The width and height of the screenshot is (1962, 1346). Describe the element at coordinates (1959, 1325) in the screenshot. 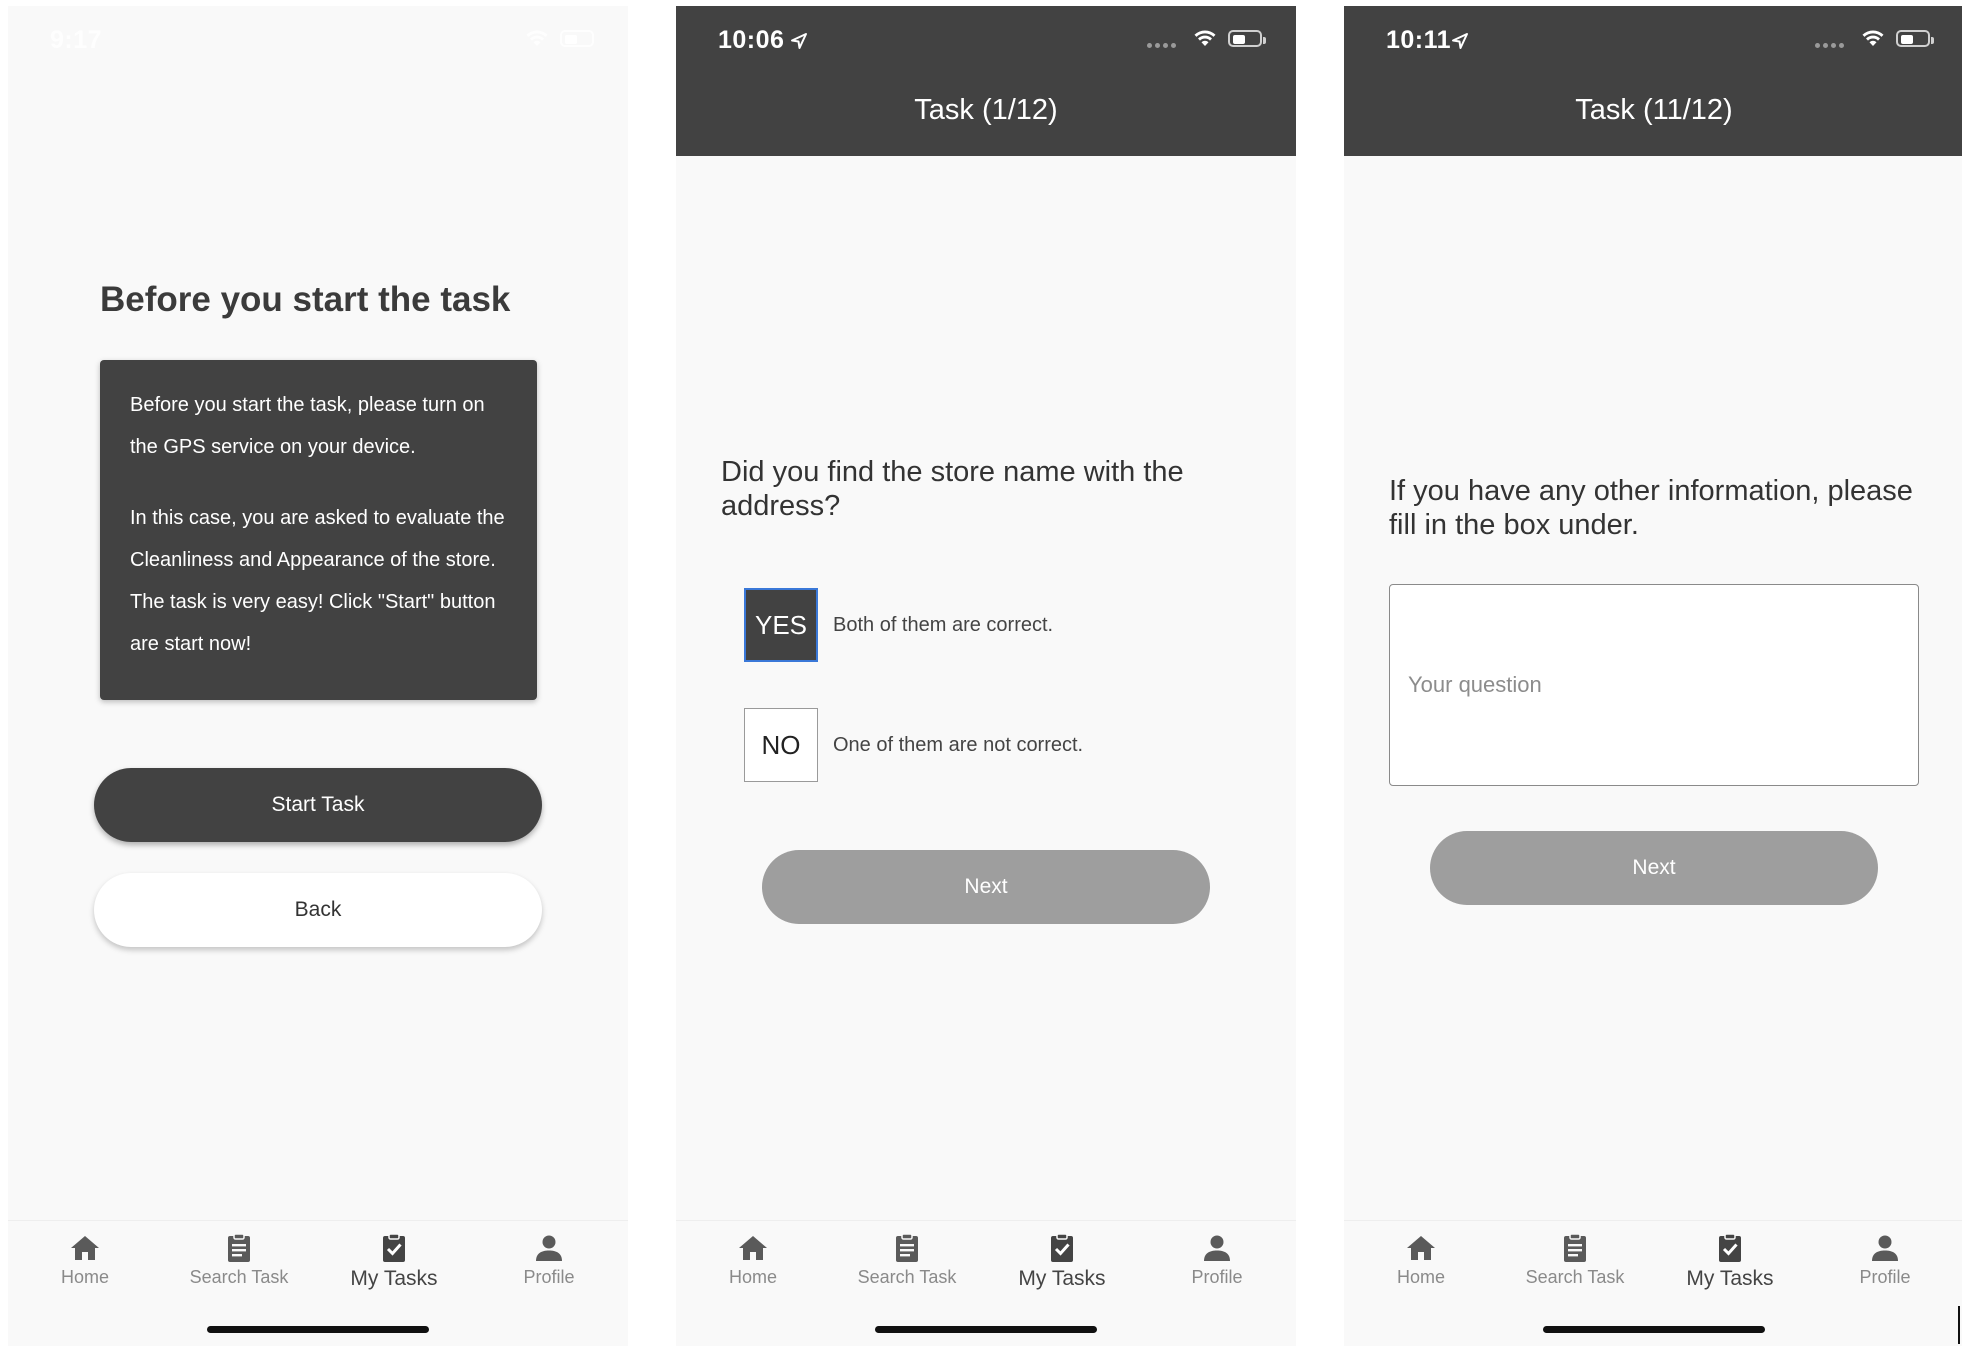

I see `text-cursor` at that location.